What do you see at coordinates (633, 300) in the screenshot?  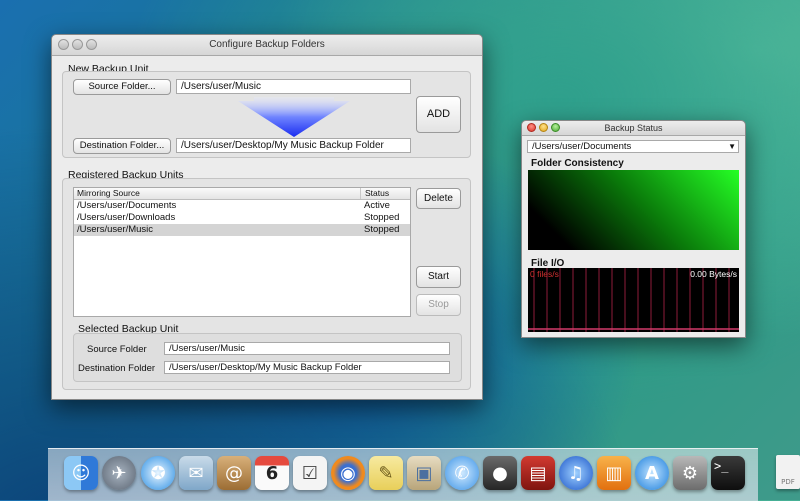 I see `file-io-graph: 0 files/s 0.00 Bytes/s` at bounding box center [633, 300].